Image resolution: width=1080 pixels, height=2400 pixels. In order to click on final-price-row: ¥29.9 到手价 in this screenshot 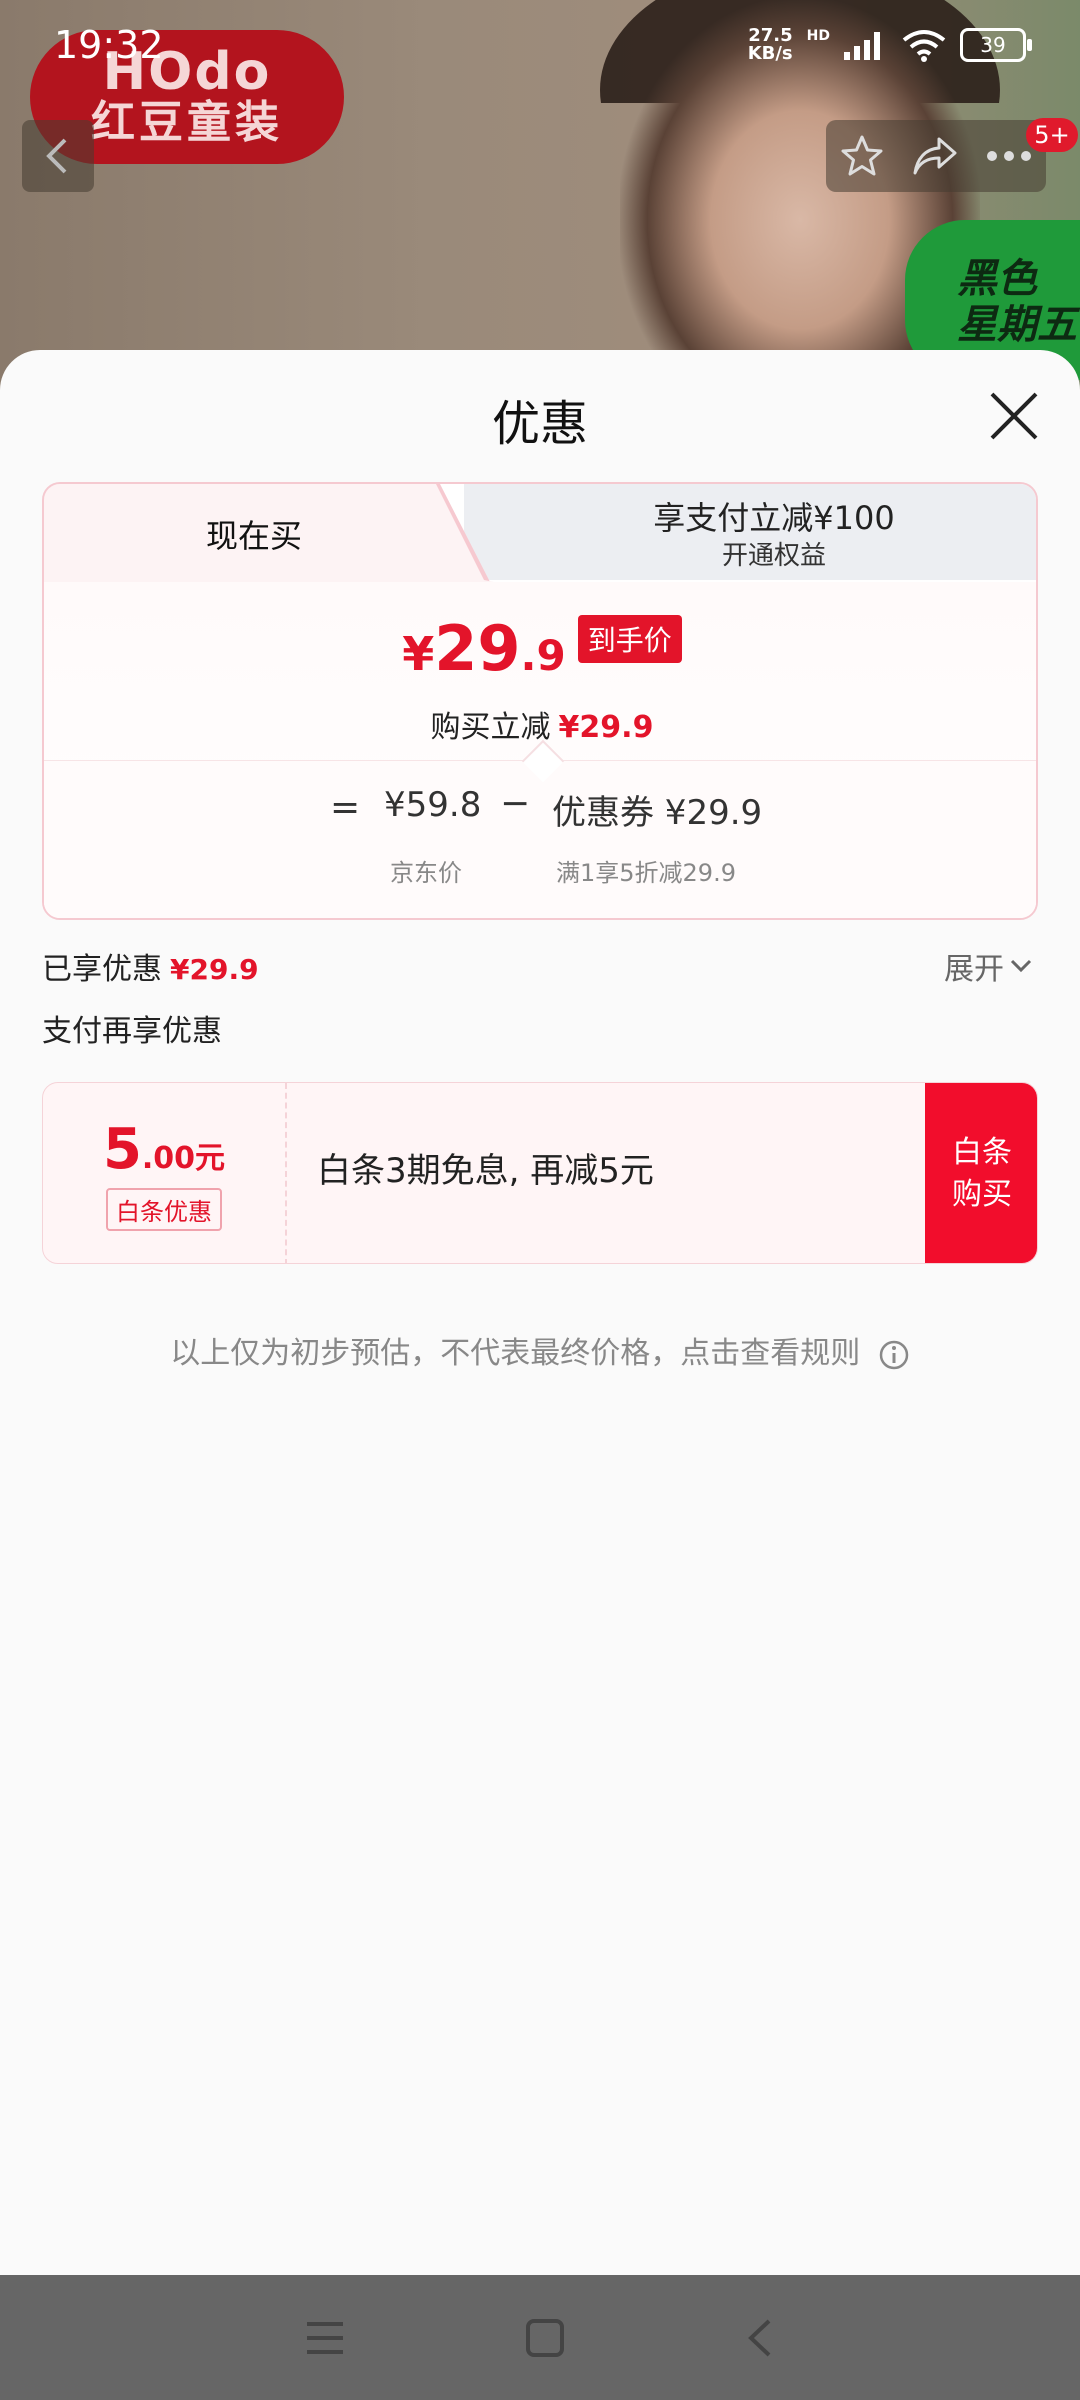, I will do `click(540, 648)`.